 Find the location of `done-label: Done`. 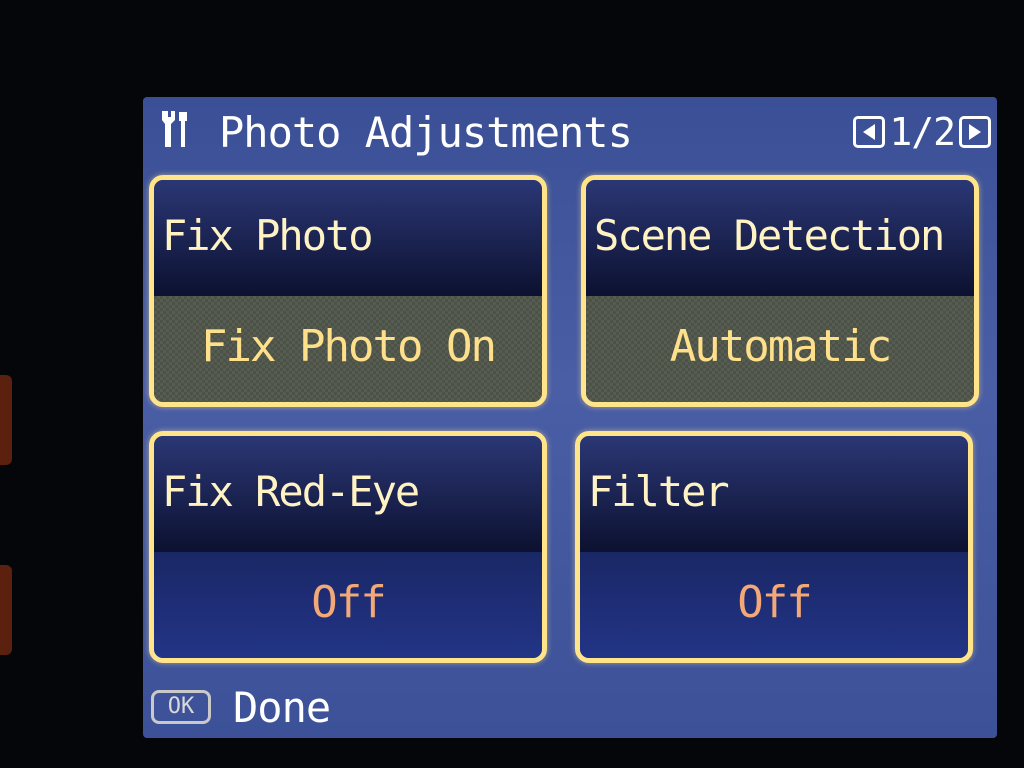

done-label: Done is located at coordinates (282, 707).